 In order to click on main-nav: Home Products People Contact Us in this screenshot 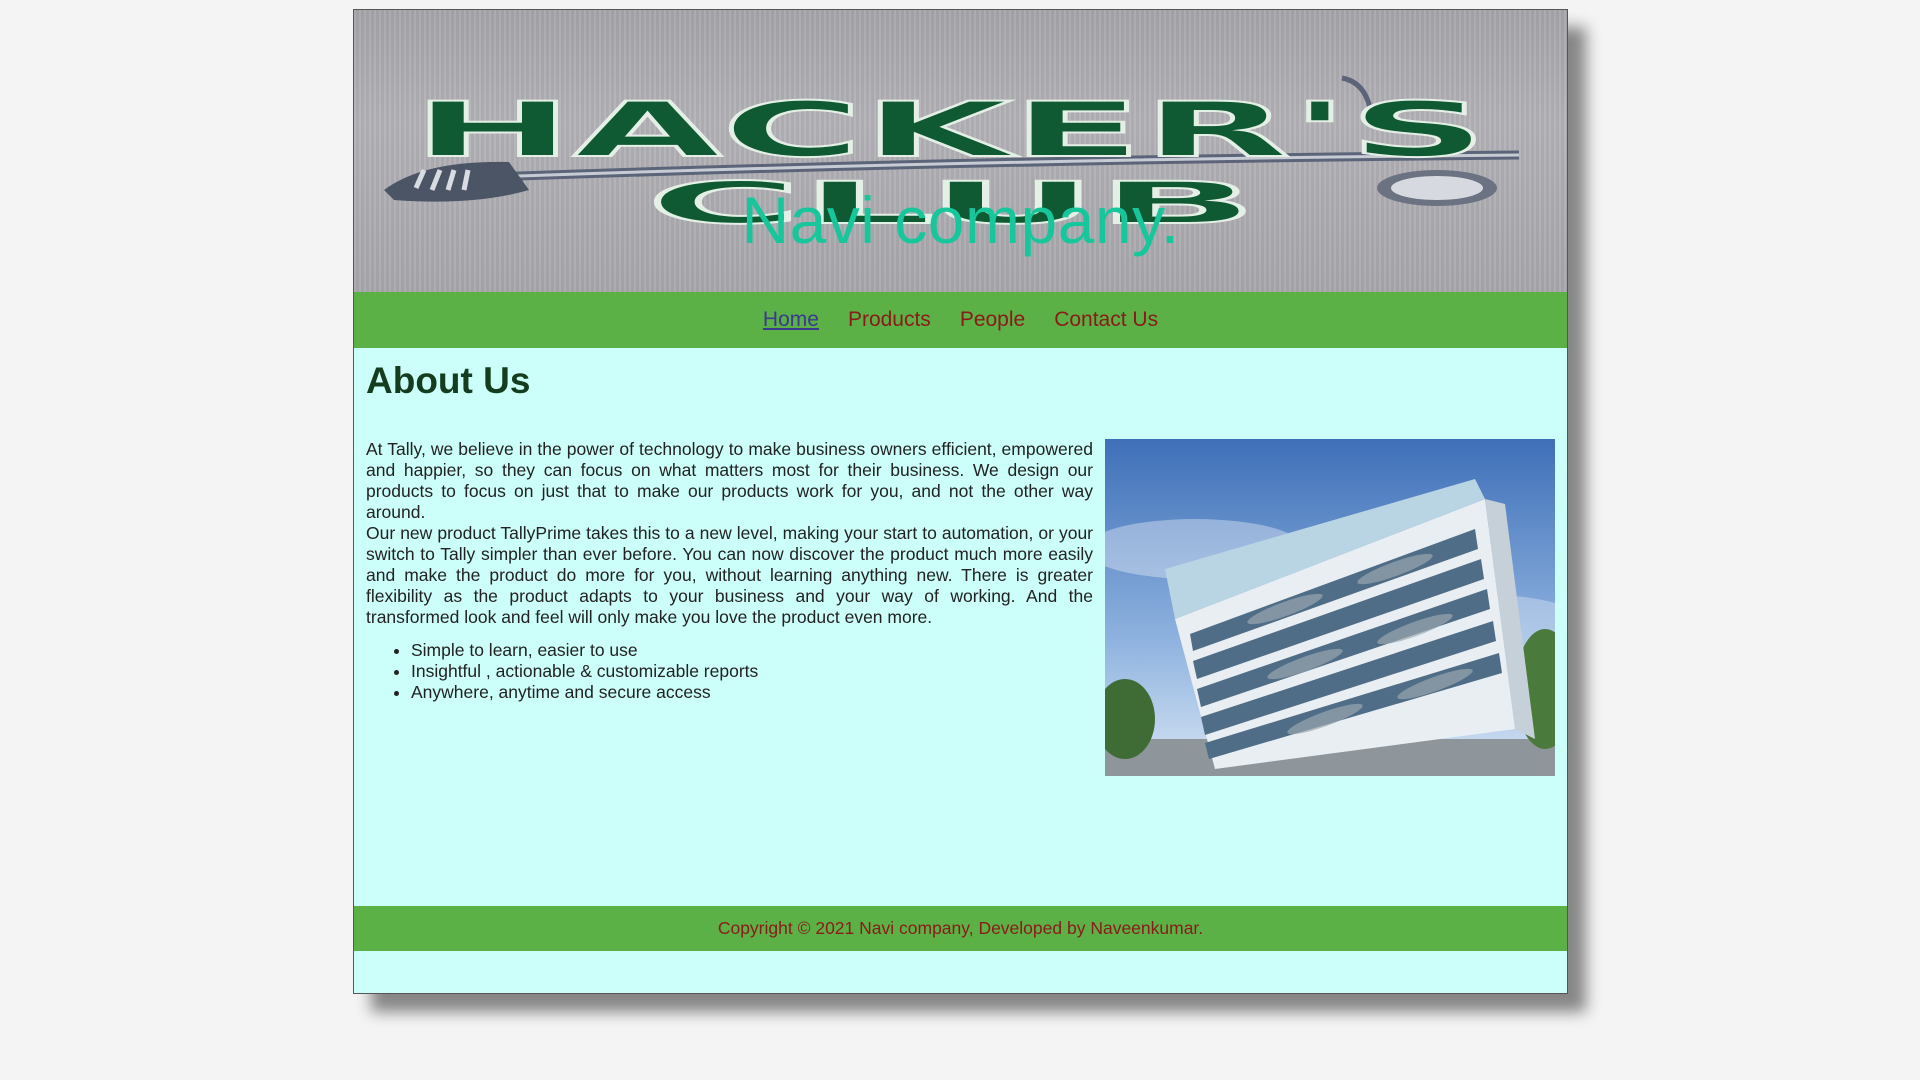, I will do `click(960, 320)`.